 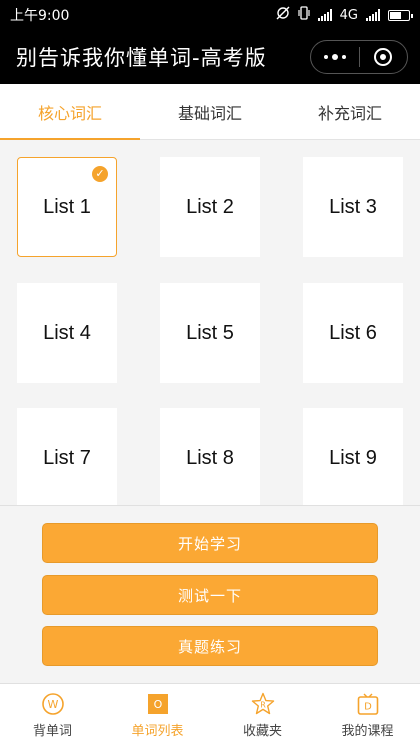 I want to click on tab-extra-vocab: 补充词汇, so click(x=350, y=111).